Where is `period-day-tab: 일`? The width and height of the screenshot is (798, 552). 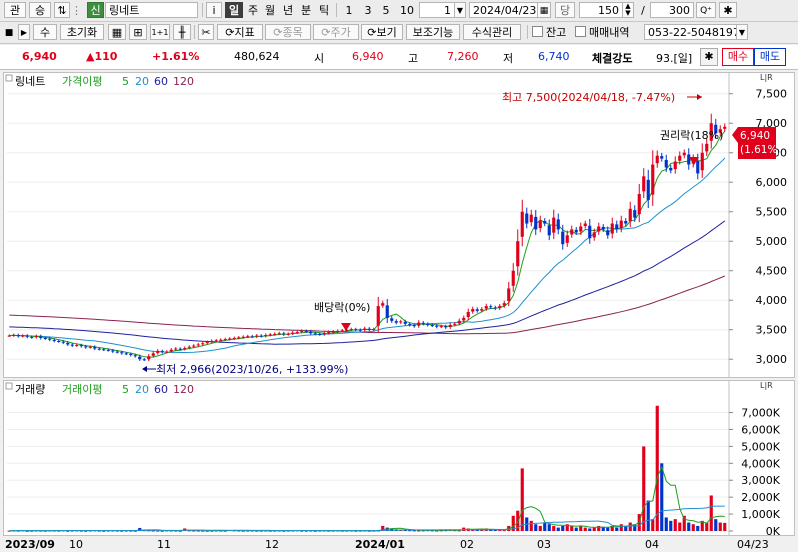 period-day-tab: 일 is located at coordinates (234, 10).